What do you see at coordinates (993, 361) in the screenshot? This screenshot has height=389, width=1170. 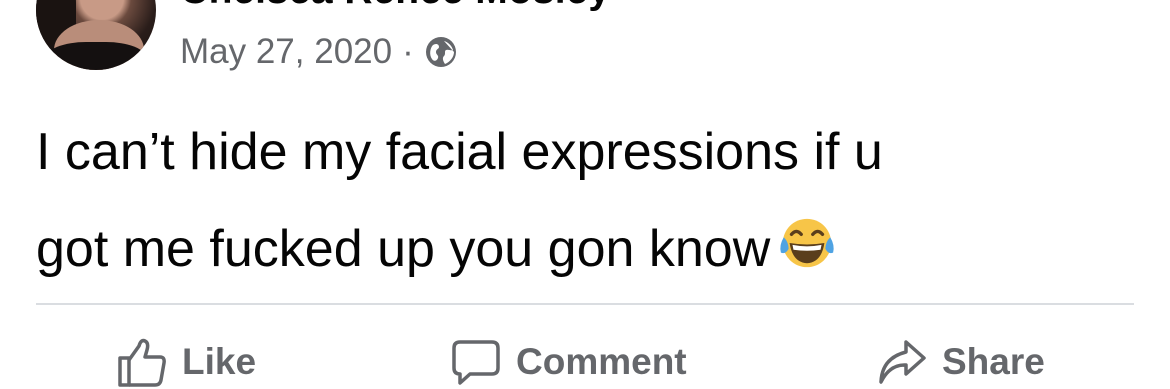 I see `share-label: Share` at bounding box center [993, 361].